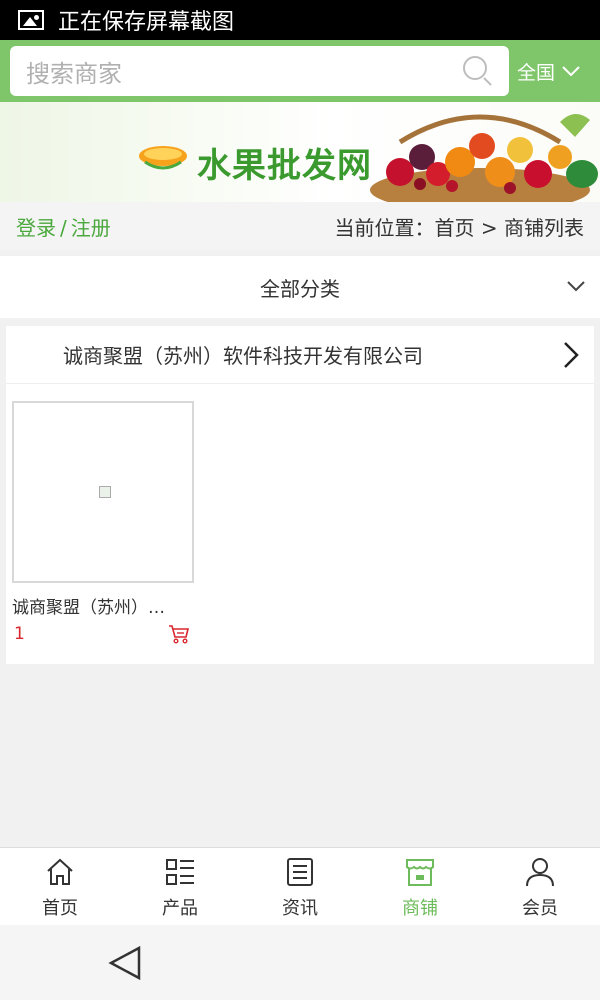  Describe the element at coordinates (146, 22) in the screenshot. I see `status-text: 正在保存屏幕截图` at that location.